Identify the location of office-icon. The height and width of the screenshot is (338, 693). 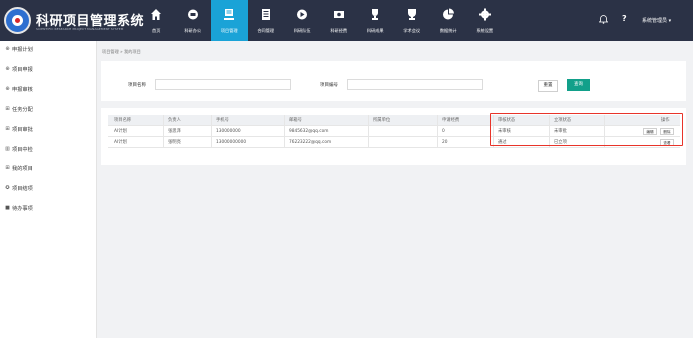
(192, 14).